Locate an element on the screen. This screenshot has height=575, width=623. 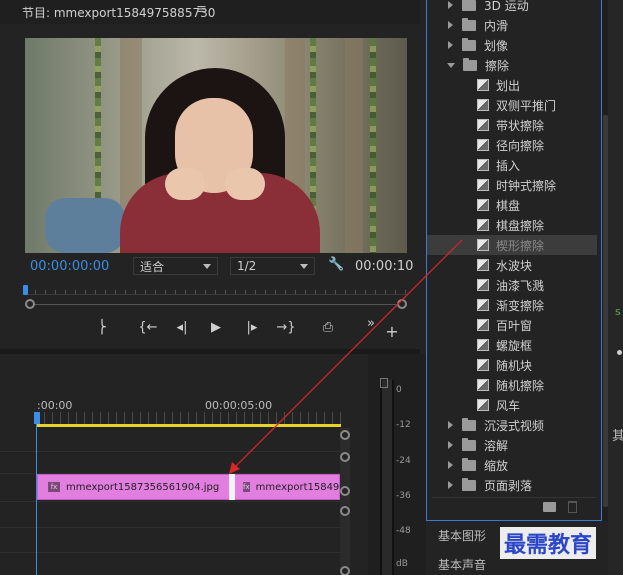
work-area-bar is located at coordinates (188, 425).